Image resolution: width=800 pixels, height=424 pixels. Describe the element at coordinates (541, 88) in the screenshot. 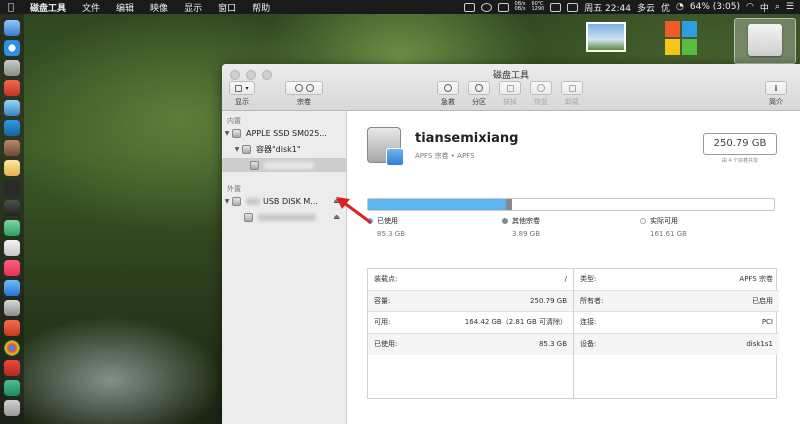

I see `restore-icon` at that location.